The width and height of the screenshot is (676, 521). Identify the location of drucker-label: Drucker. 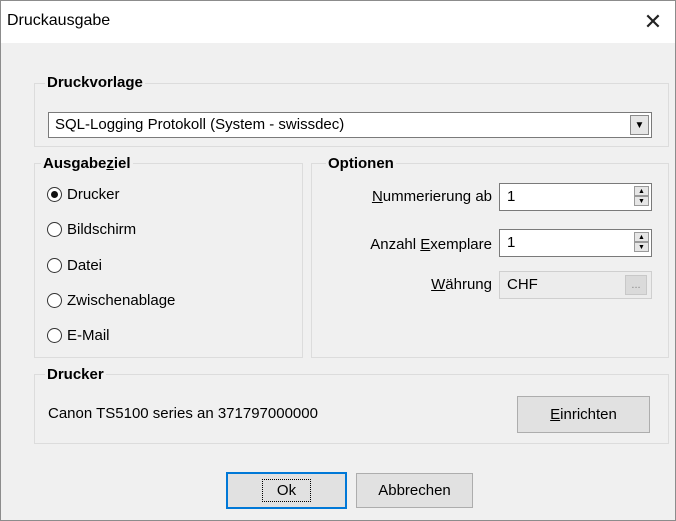
(75, 375).